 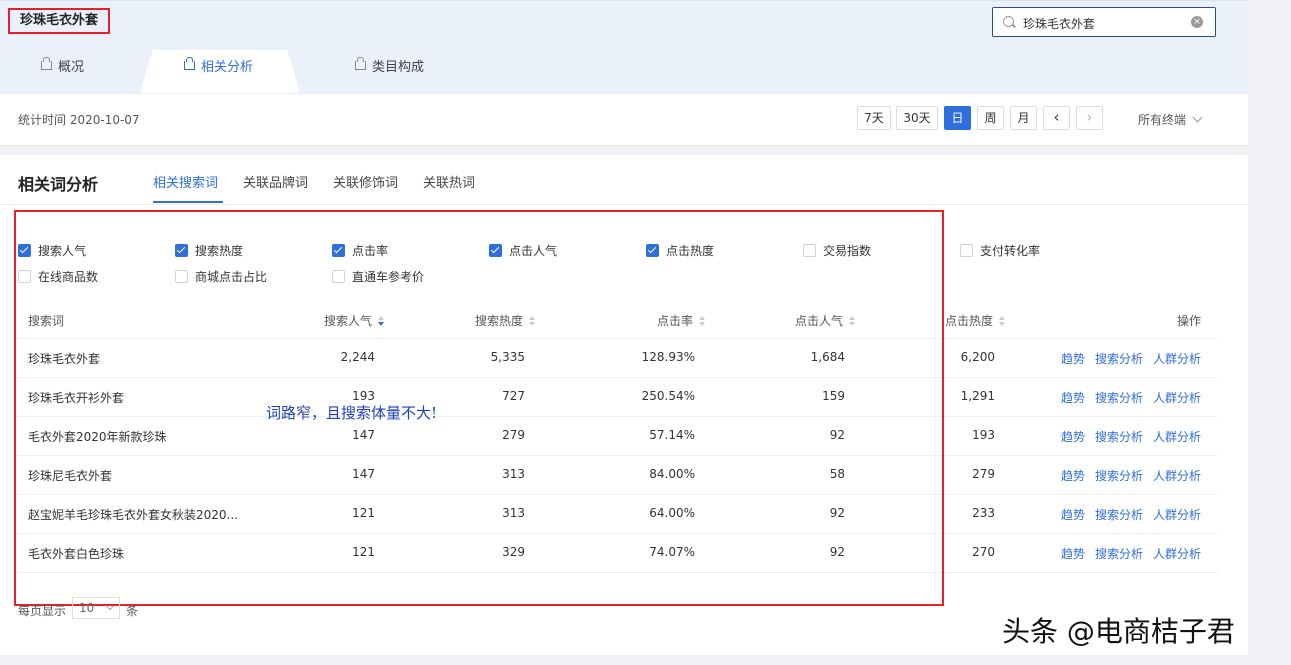 I want to click on col-header-click-heat: 点击热度, so click(x=975, y=320).